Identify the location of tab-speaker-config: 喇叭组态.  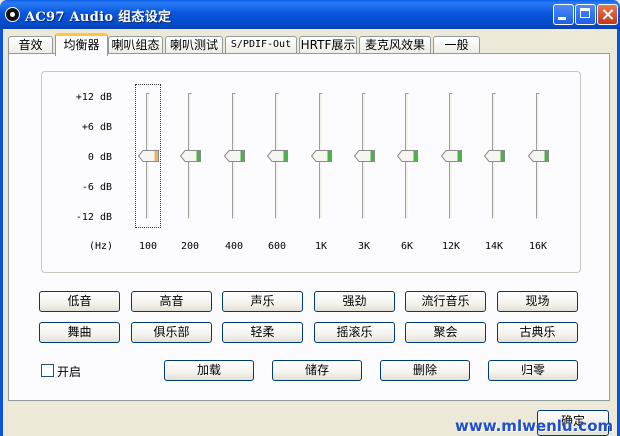
(135, 45).